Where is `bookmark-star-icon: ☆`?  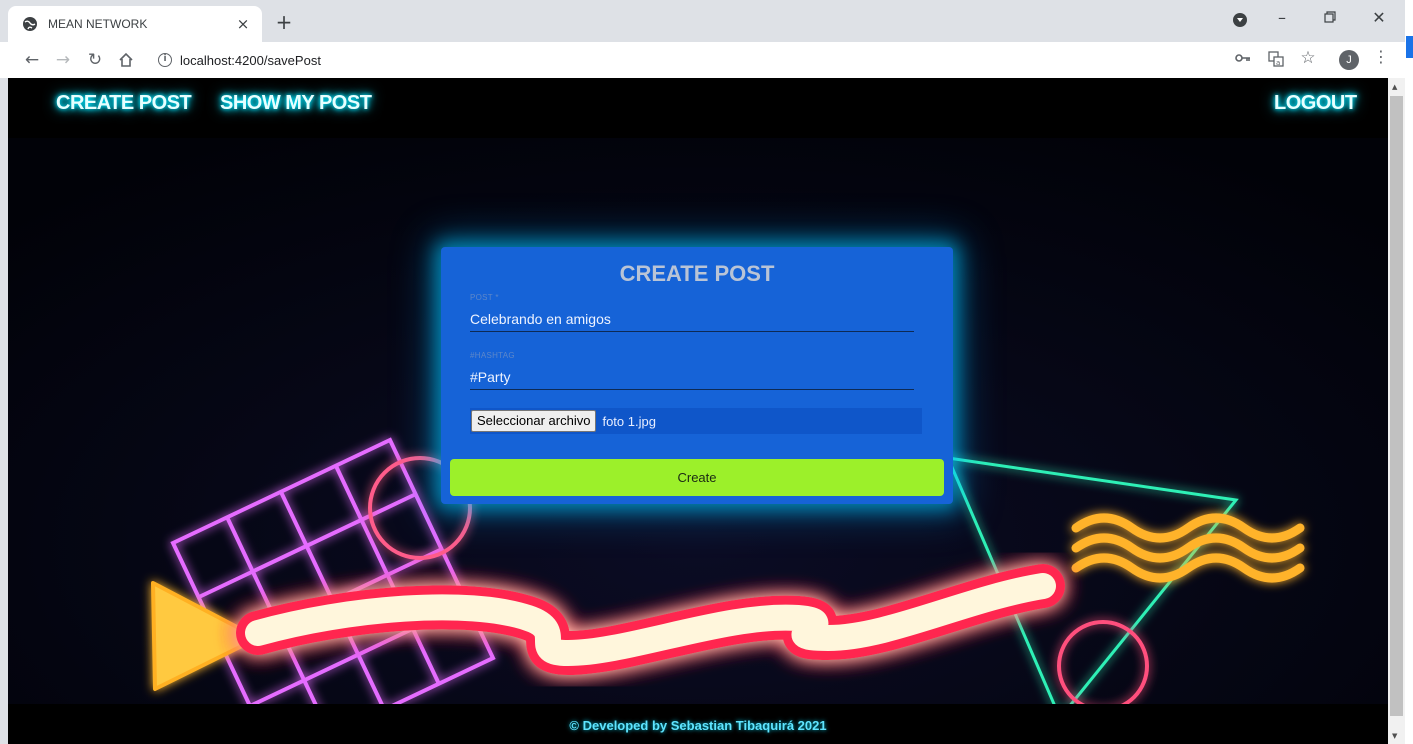 bookmark-star-icon: ☆ is located at coordinates (1308, 58).